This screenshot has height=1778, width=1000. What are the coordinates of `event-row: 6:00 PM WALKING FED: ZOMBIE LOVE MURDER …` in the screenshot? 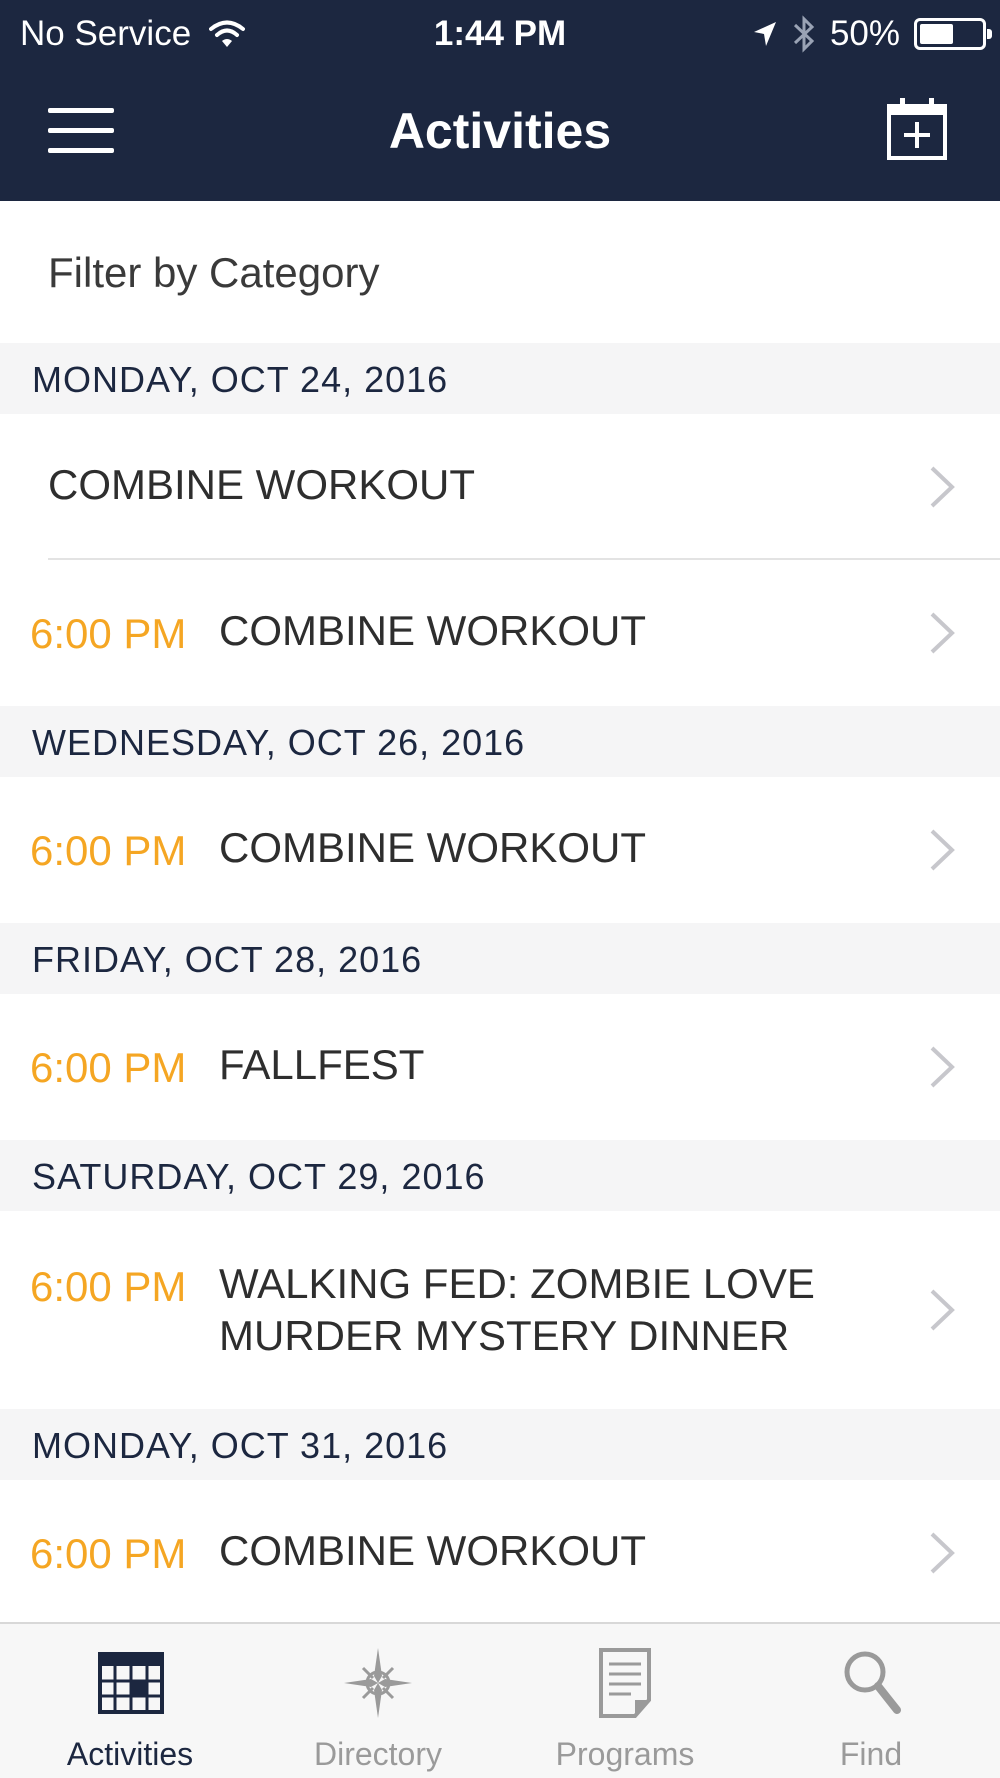 It's located at (500, 1310).